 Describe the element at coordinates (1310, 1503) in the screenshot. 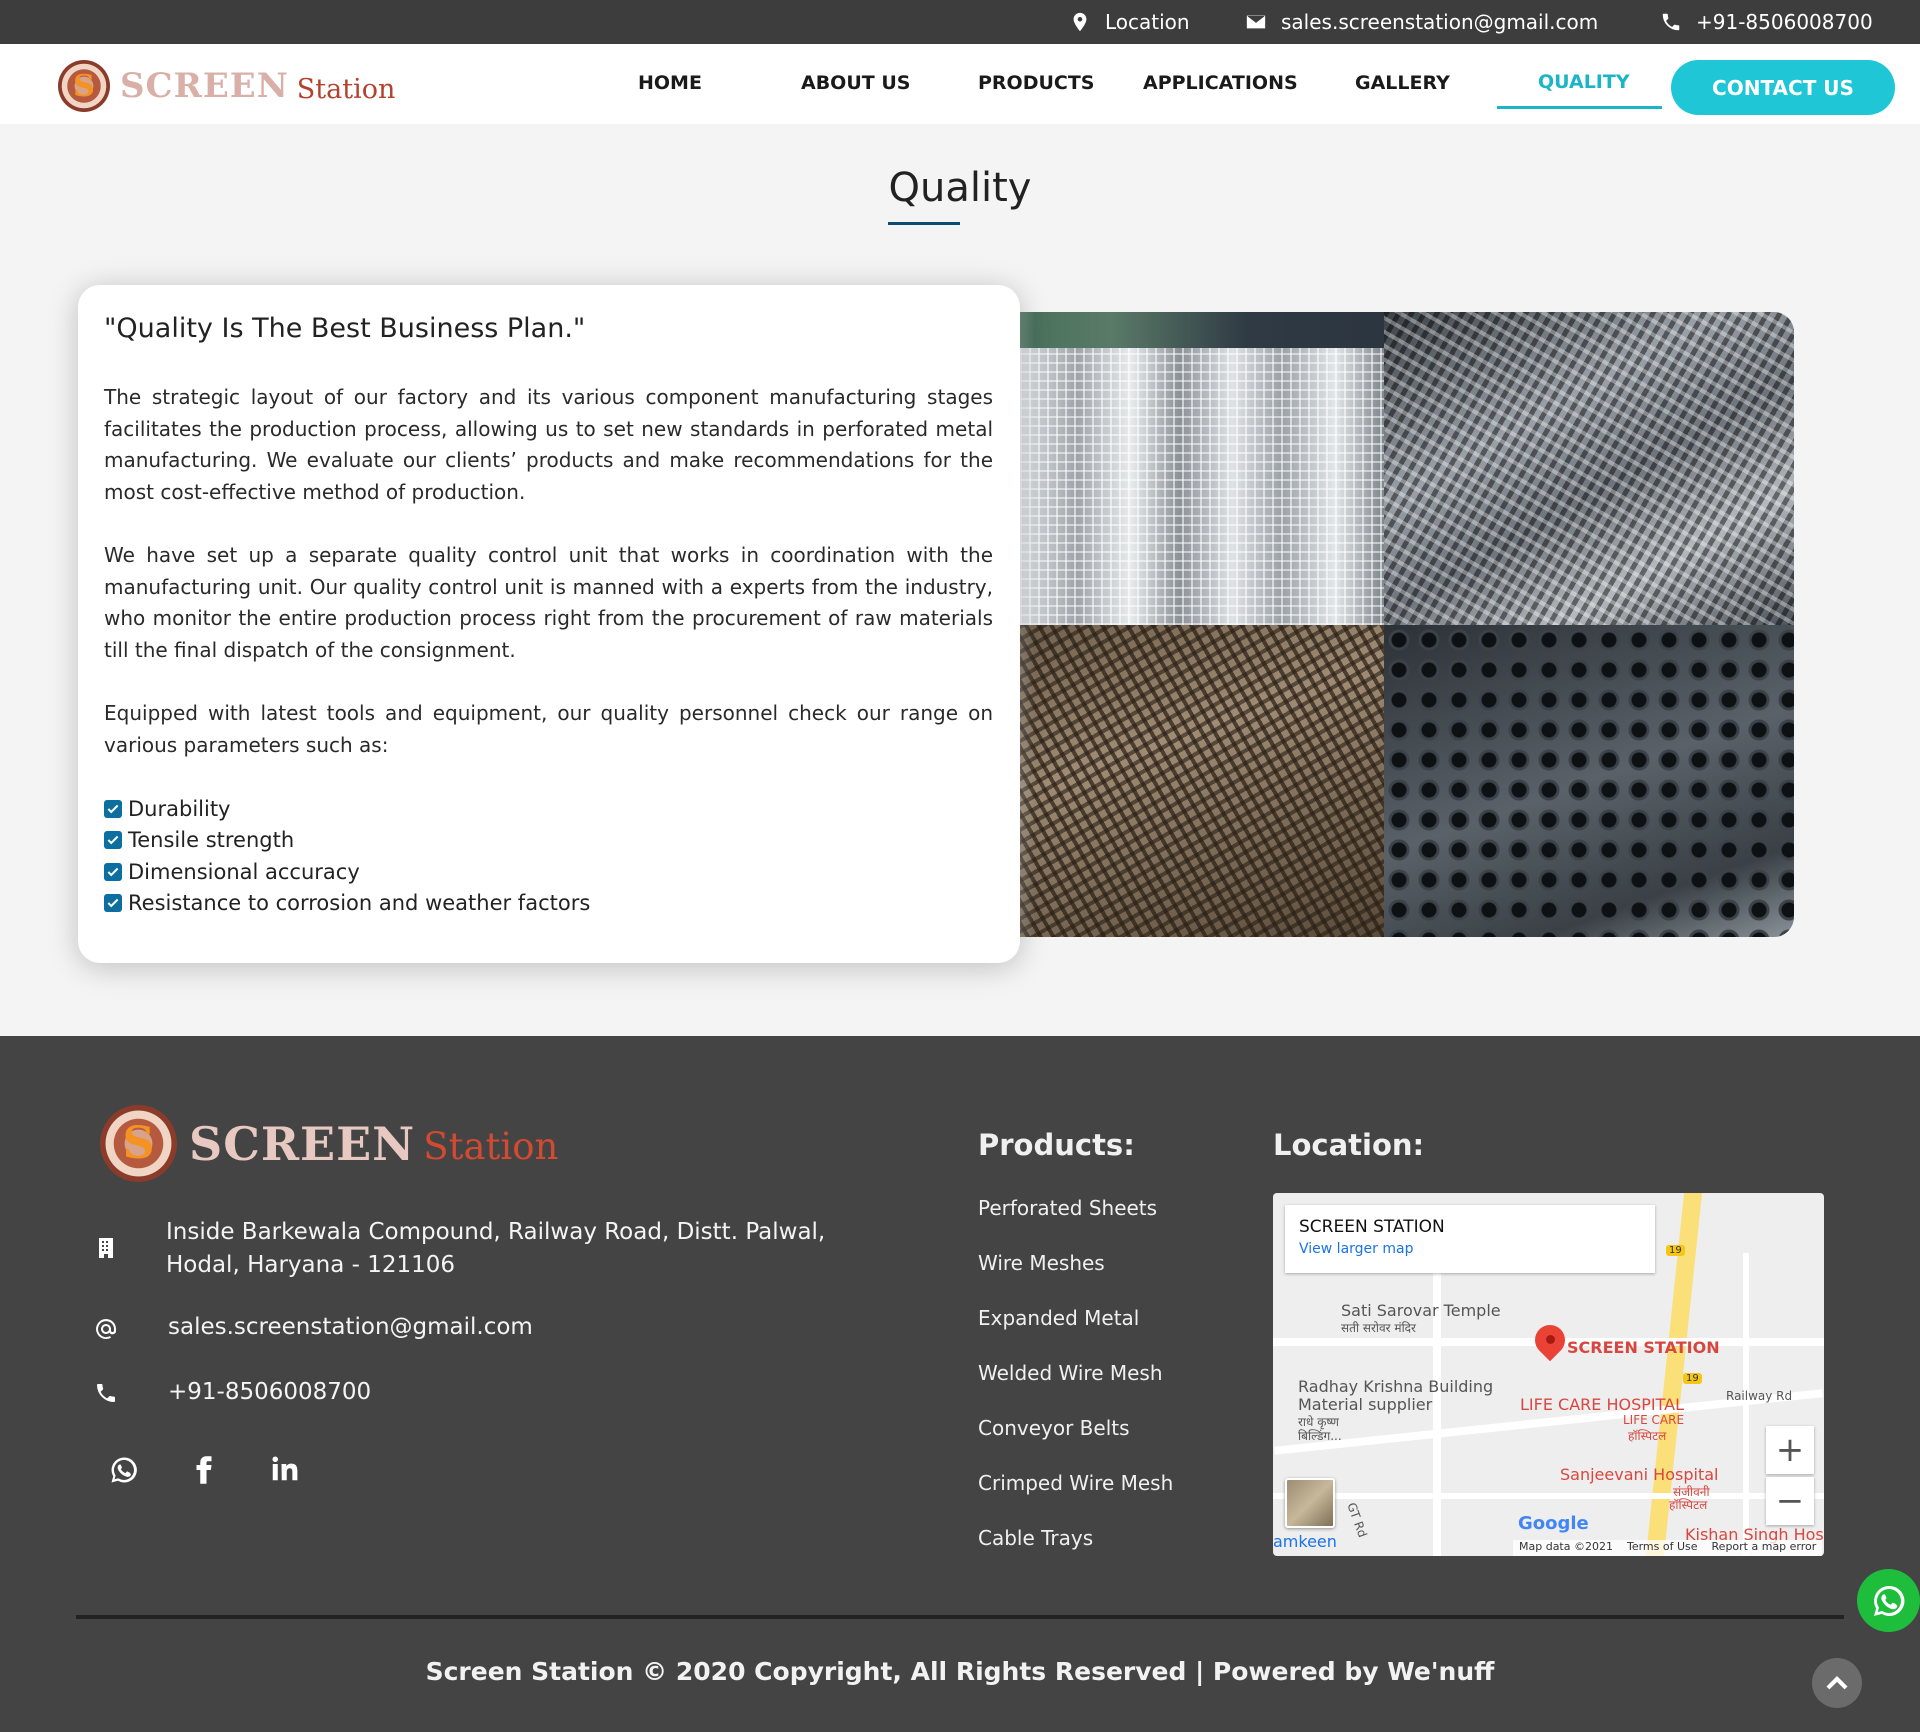

I see `map-satellite-toggle` at that location.